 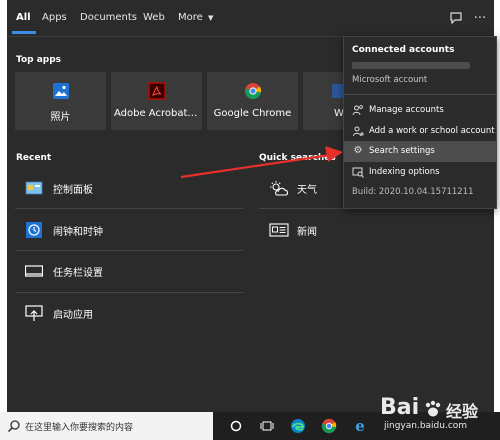 What do you see at coordinates (23, 17) in the screenshot?
I see `tab-all: All` at bounding box center [23, 17].